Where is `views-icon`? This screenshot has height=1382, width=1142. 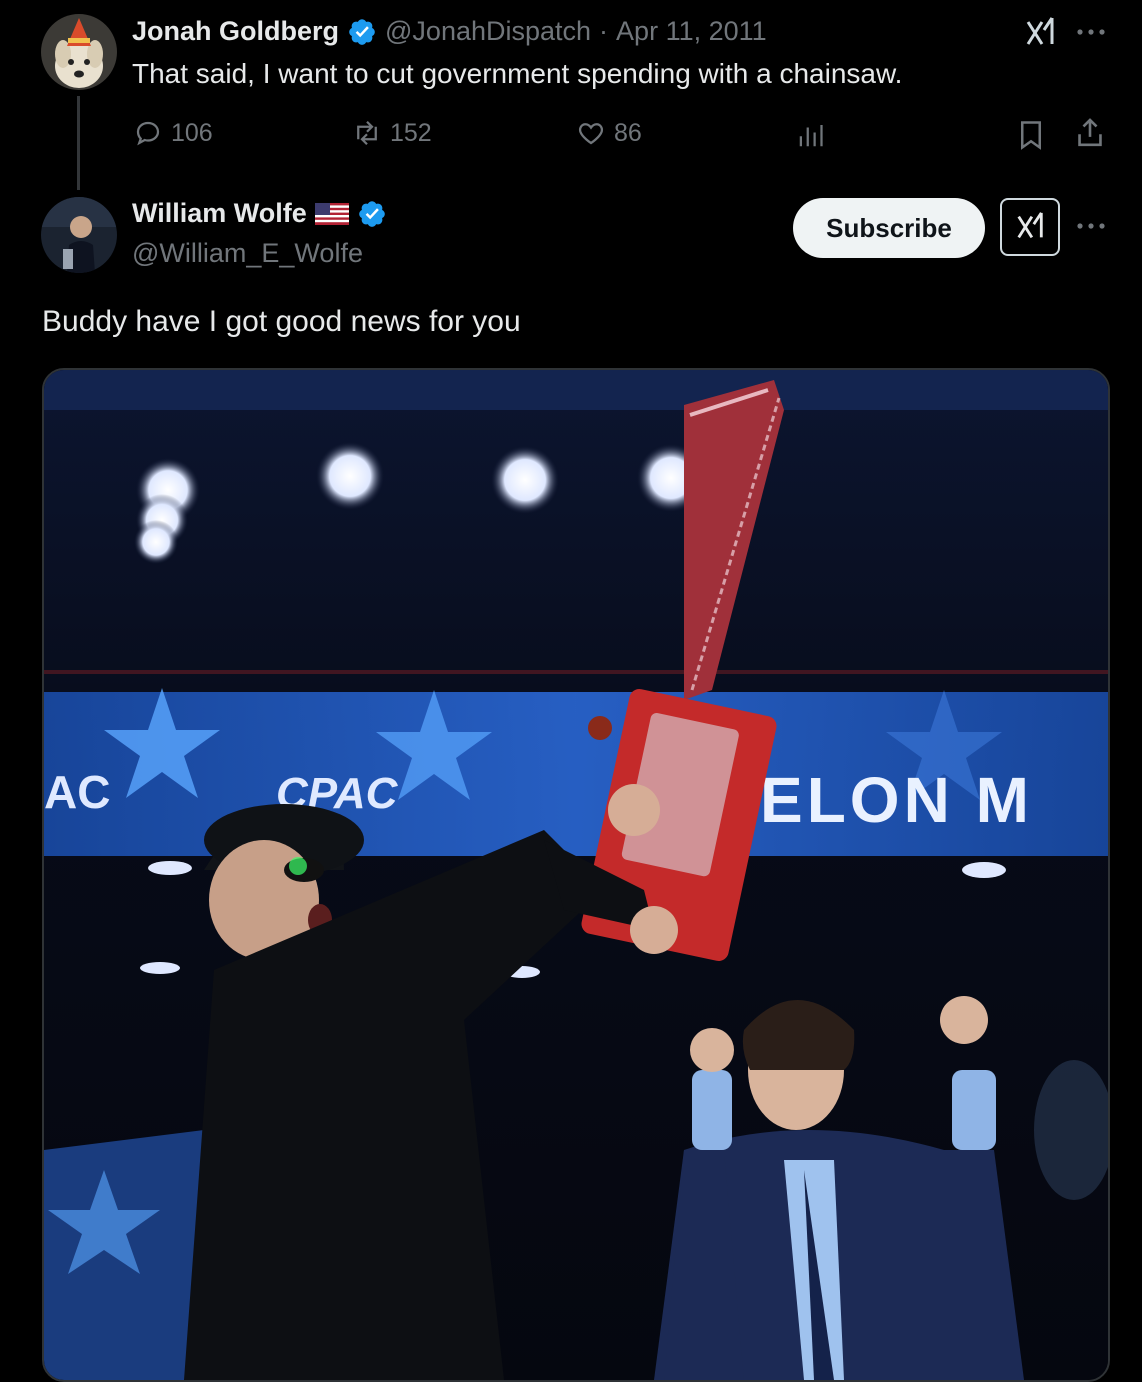
views-icon is located at coordinates (811, 135).